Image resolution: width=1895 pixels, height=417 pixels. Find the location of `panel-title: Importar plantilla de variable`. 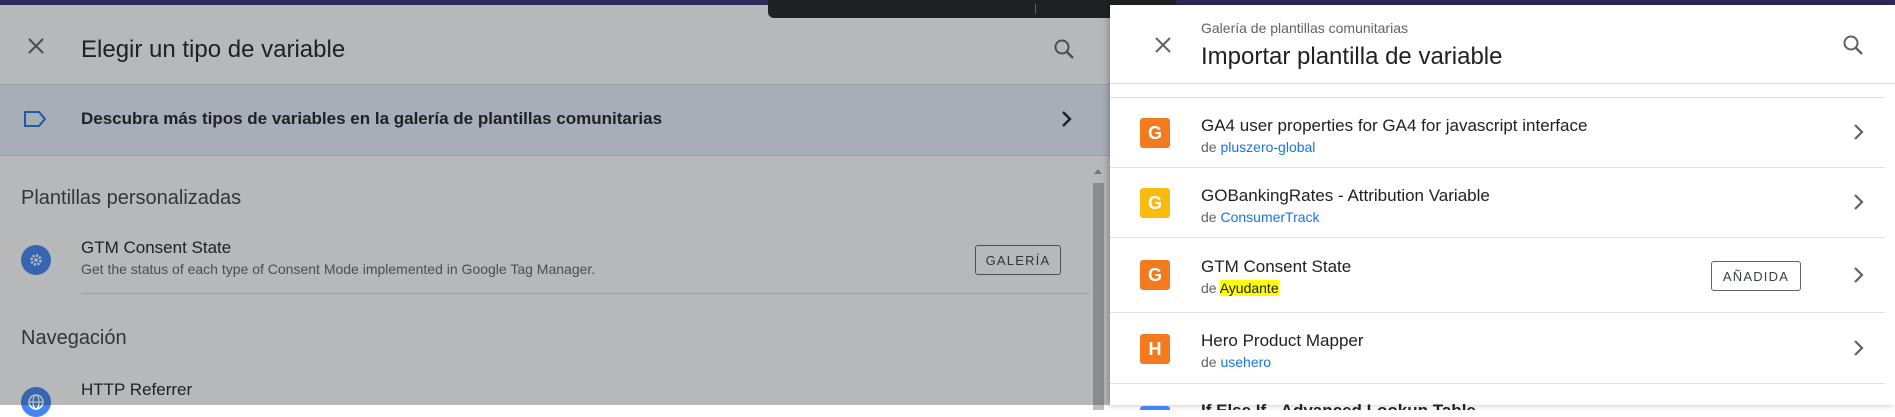

panel-title: Importar plantilla de variable is located at coordinates (1352, 56).